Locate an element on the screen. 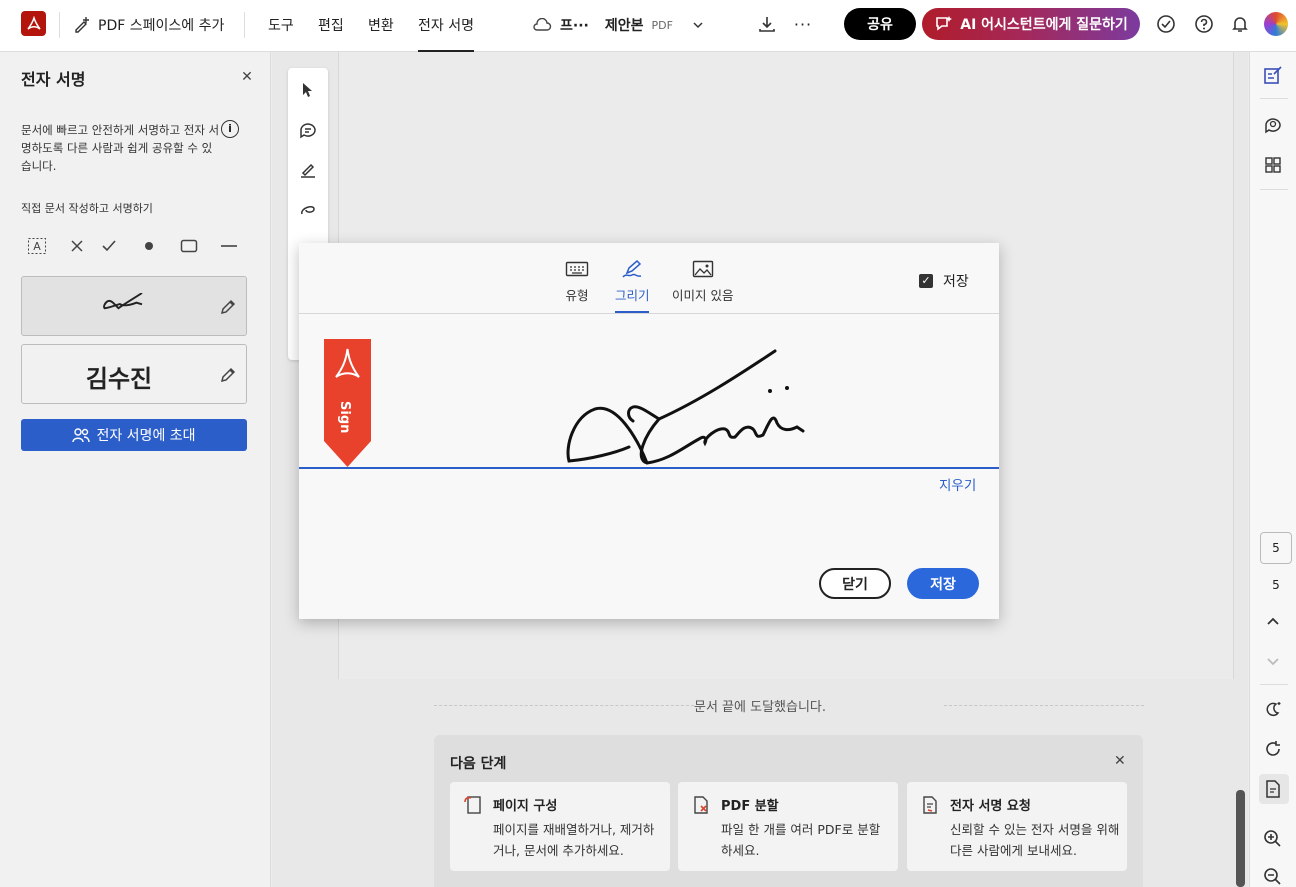 Image resolution: width=1296 pixels, height=887 pixels. sign-here-bookmark: Sign is located at coordinates (347, 403).